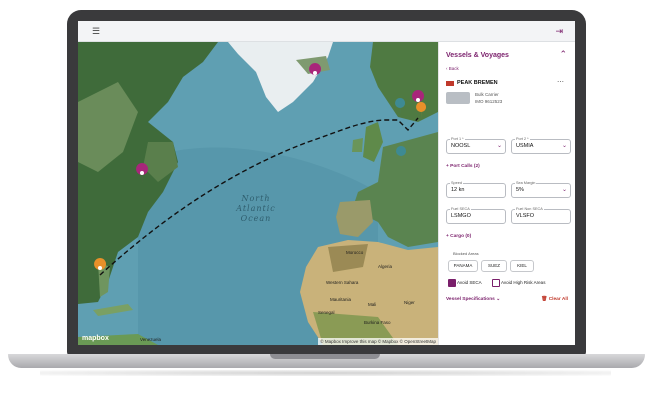 The image size is (651, 400). What do you see at coordinates (470, 299) in the screenshot?
I see `vessel-specs-label: Vessel Specifications` at bounding box center [470, 299].